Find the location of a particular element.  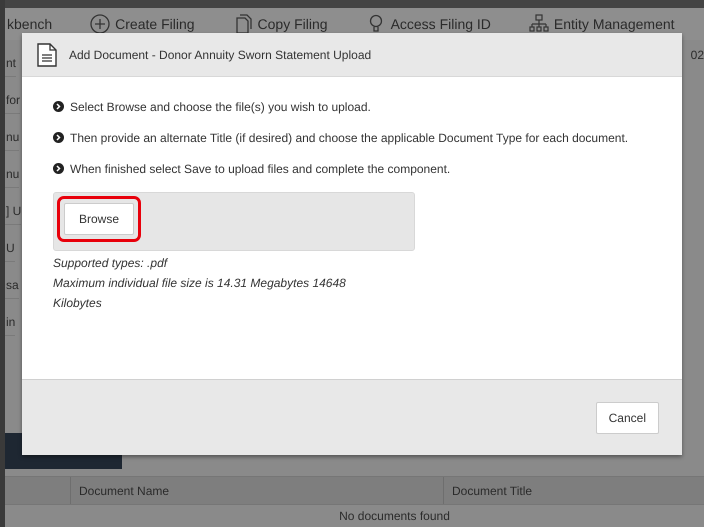

text-fragment: sa is located at coordinates (12, 285).